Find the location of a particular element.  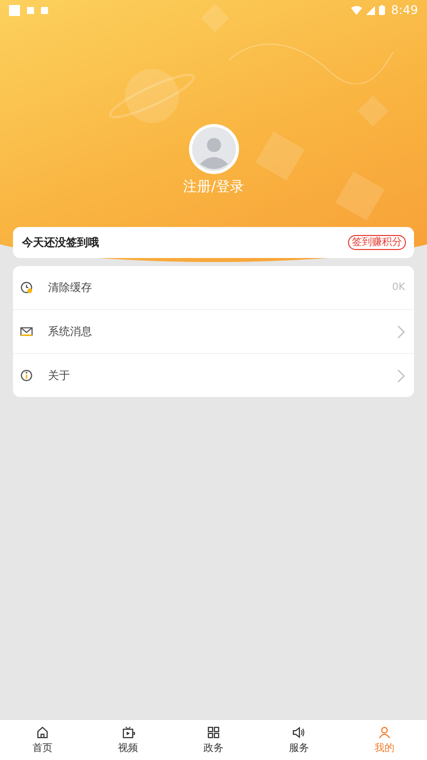

tab: 政务 is located at coordinates (213, 740).